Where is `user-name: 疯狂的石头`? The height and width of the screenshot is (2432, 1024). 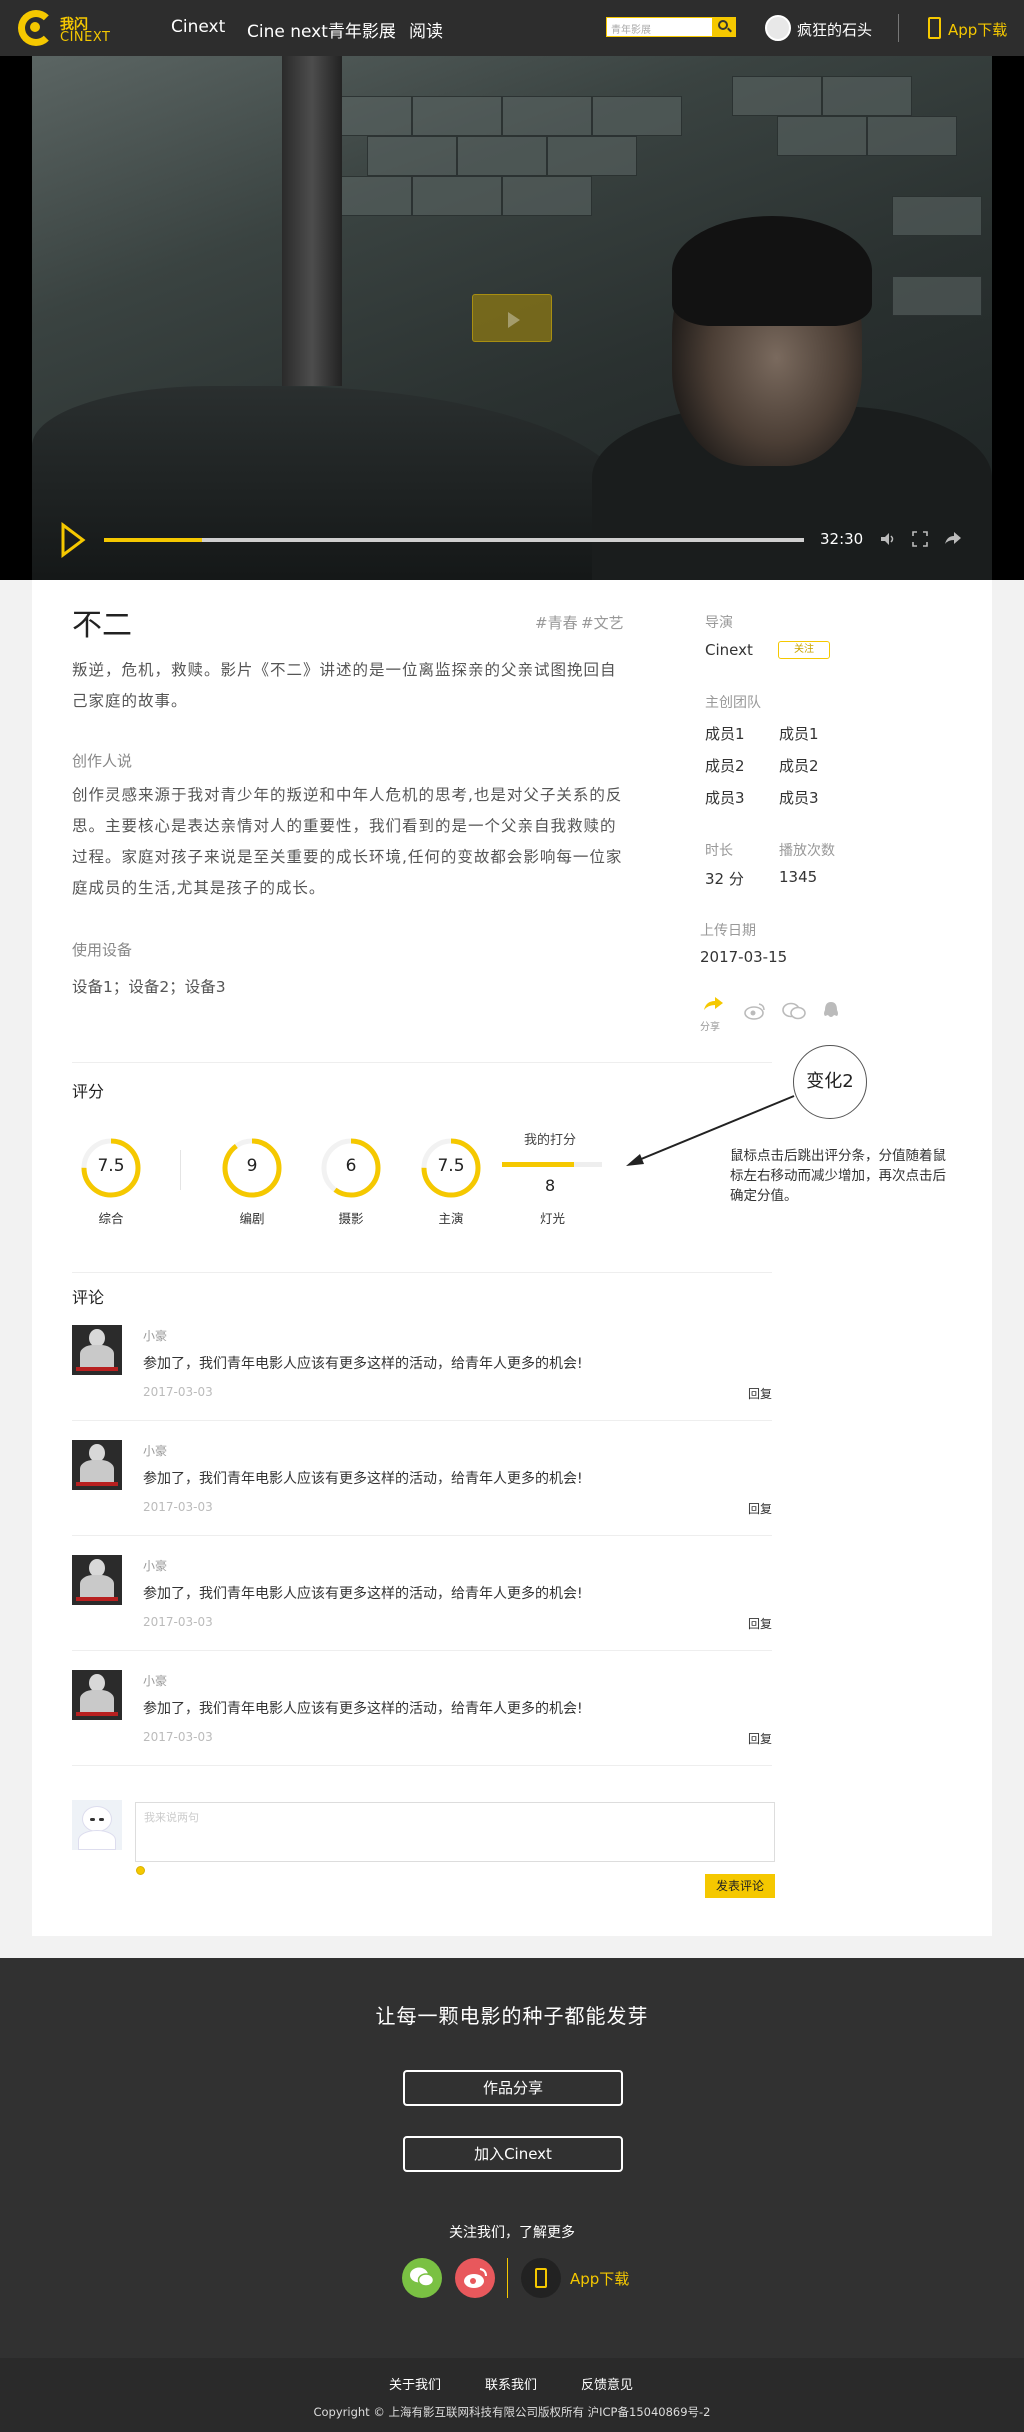
user-name: 疯狂的石头 is located at coordinates (834, 29).